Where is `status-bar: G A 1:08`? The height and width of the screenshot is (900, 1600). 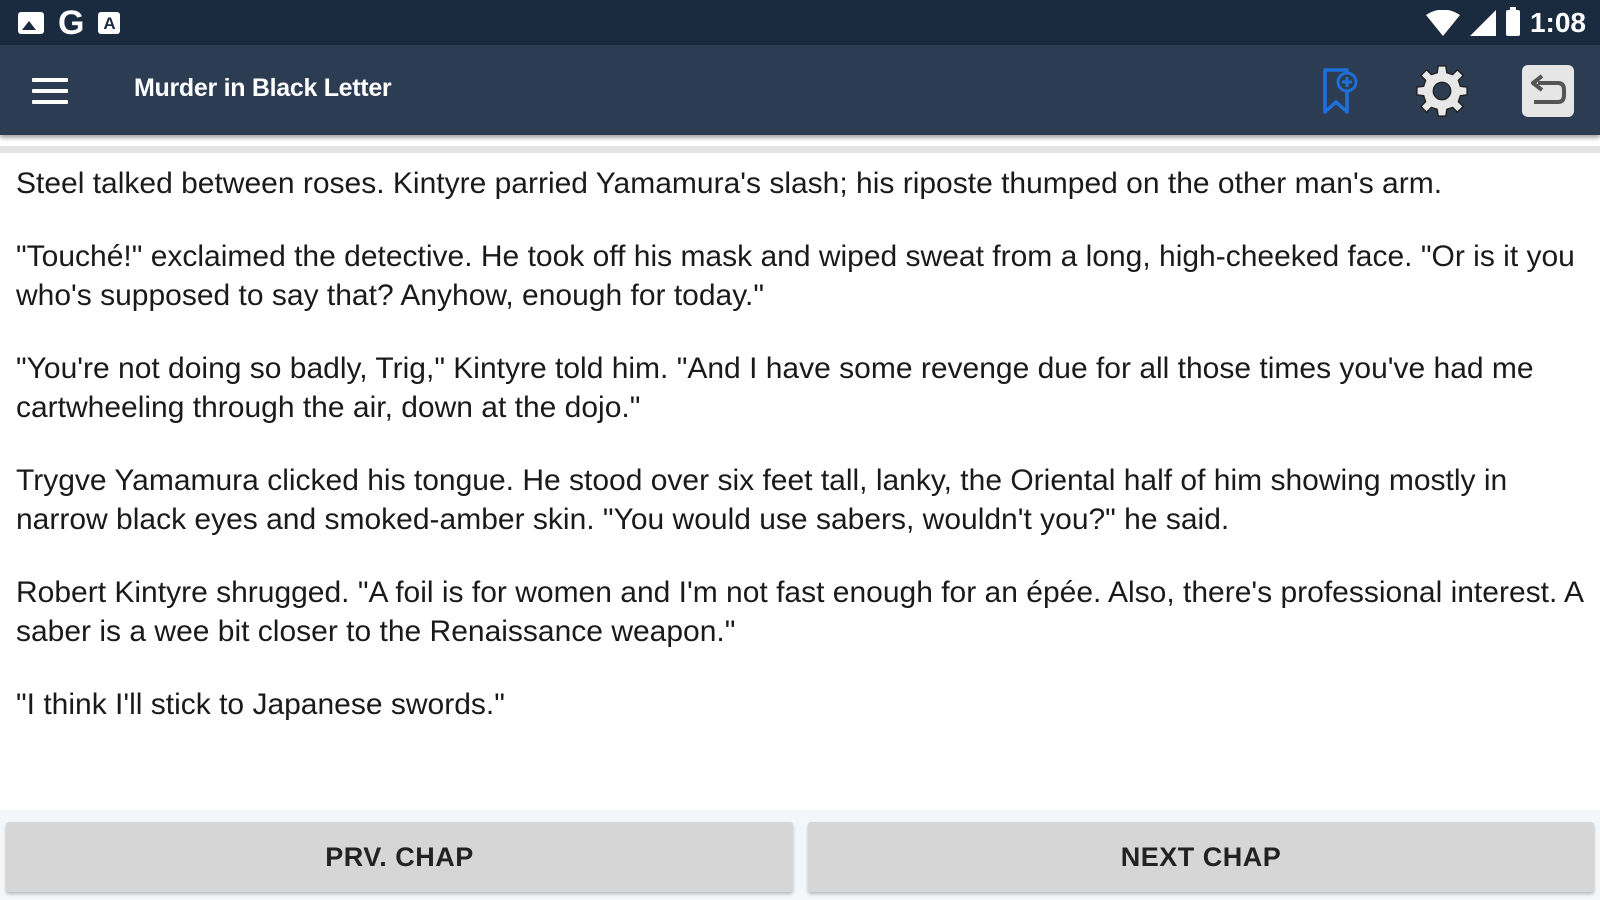 status-bar: G A 1:08 is located at coordinates (800, 22).